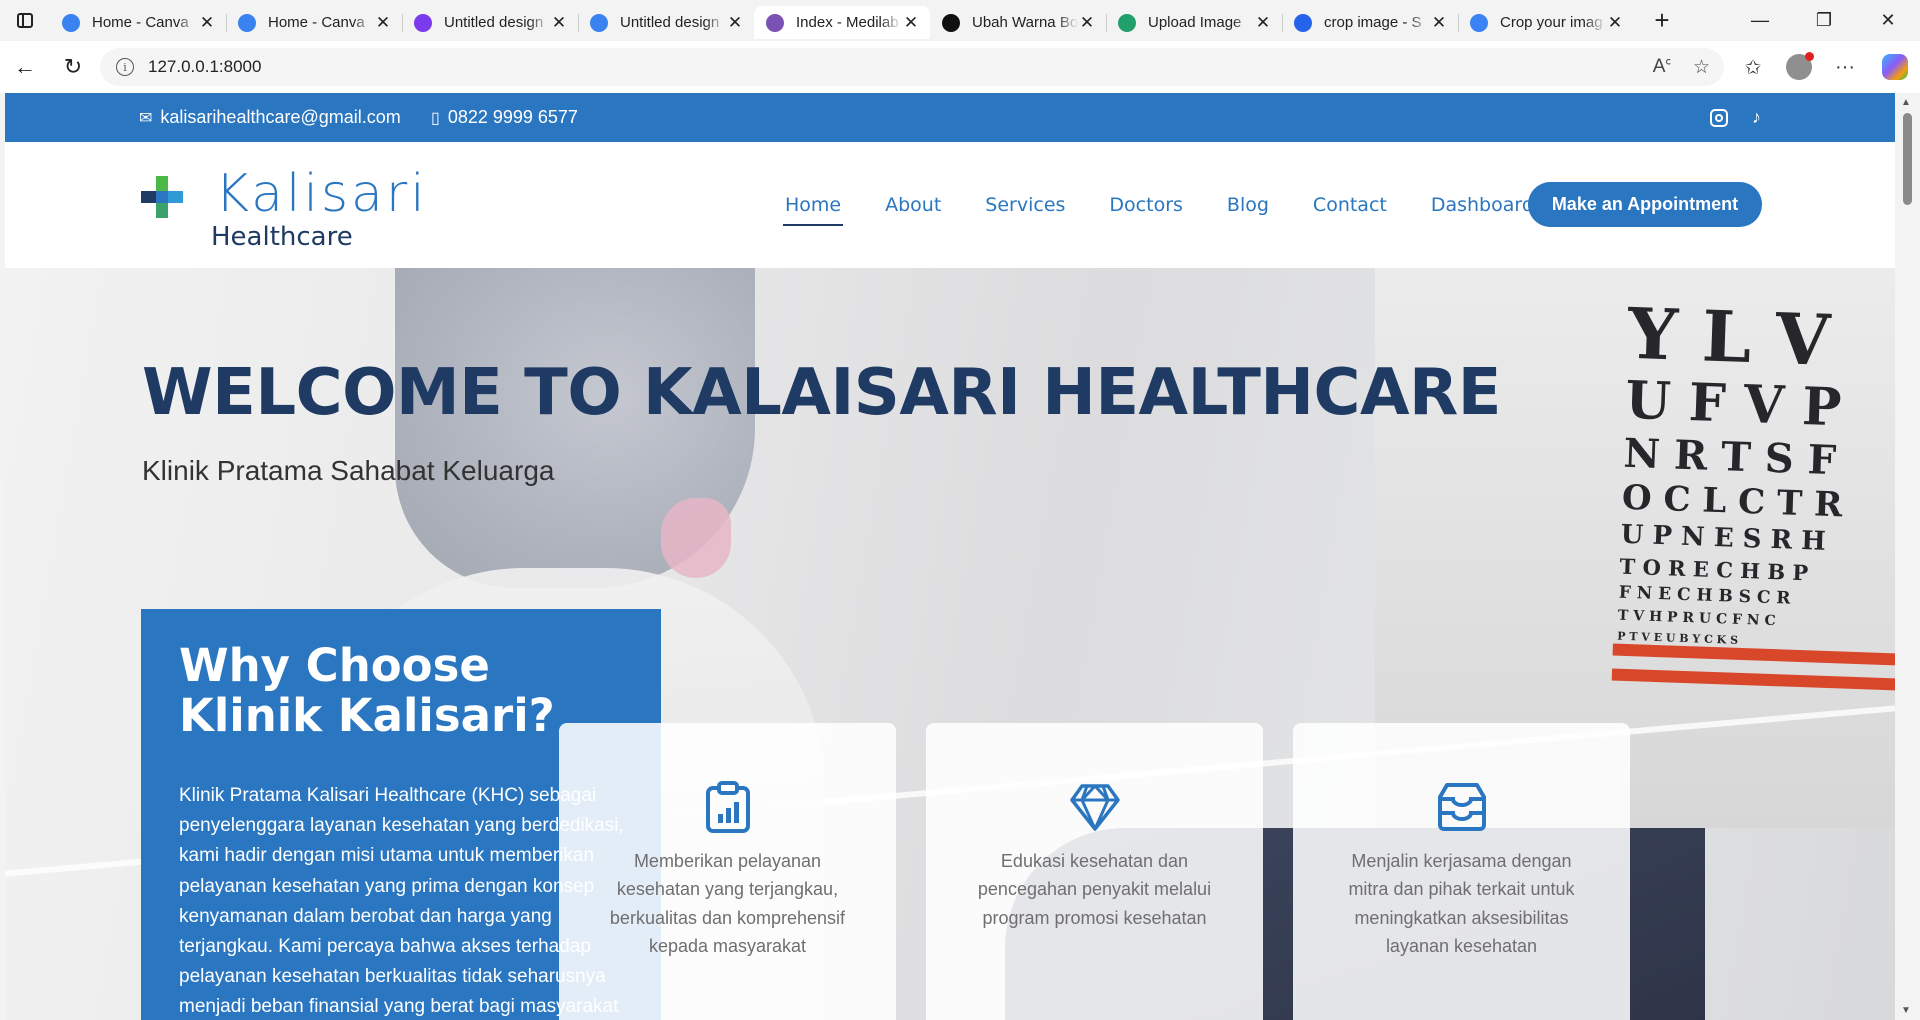 The height and width of the screenshot is (1020, 1920). I want to click on phone-contact: ▯ 0822 9999 6577, so click(504, 117).